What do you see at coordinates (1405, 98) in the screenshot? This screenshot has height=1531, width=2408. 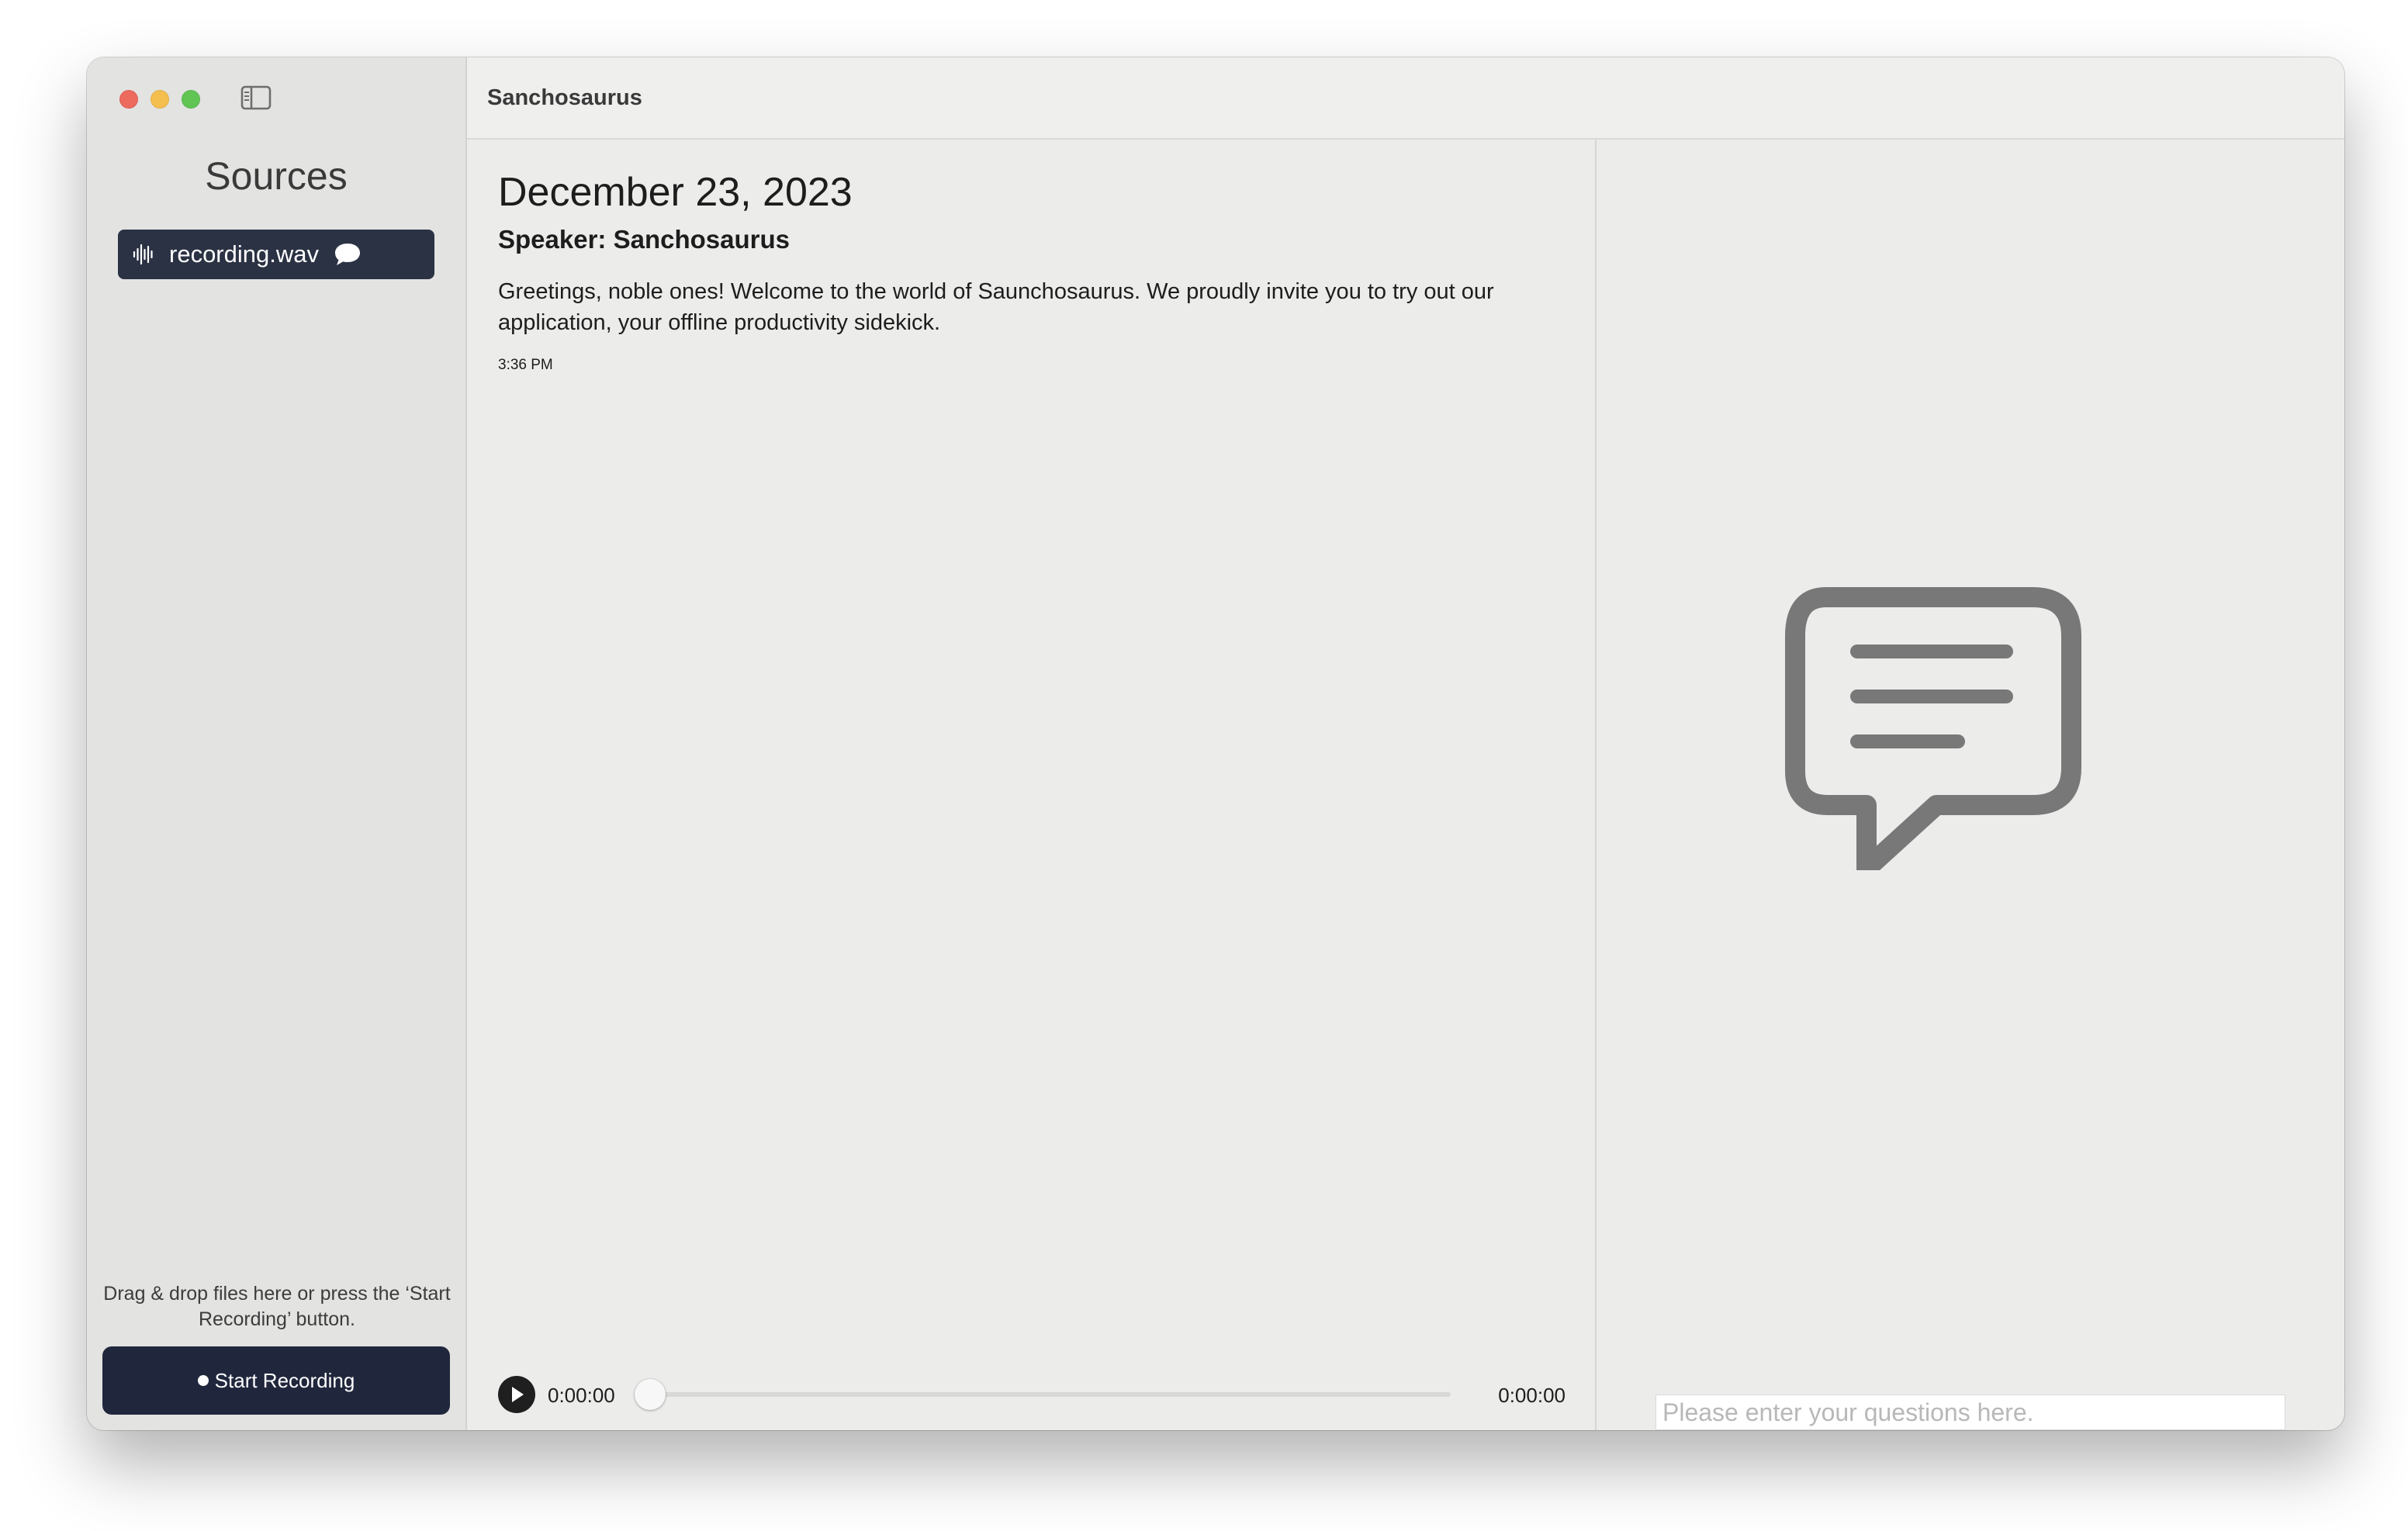 I see `title-bar: Sanchosaurus` at bounding box center [1405, 98].